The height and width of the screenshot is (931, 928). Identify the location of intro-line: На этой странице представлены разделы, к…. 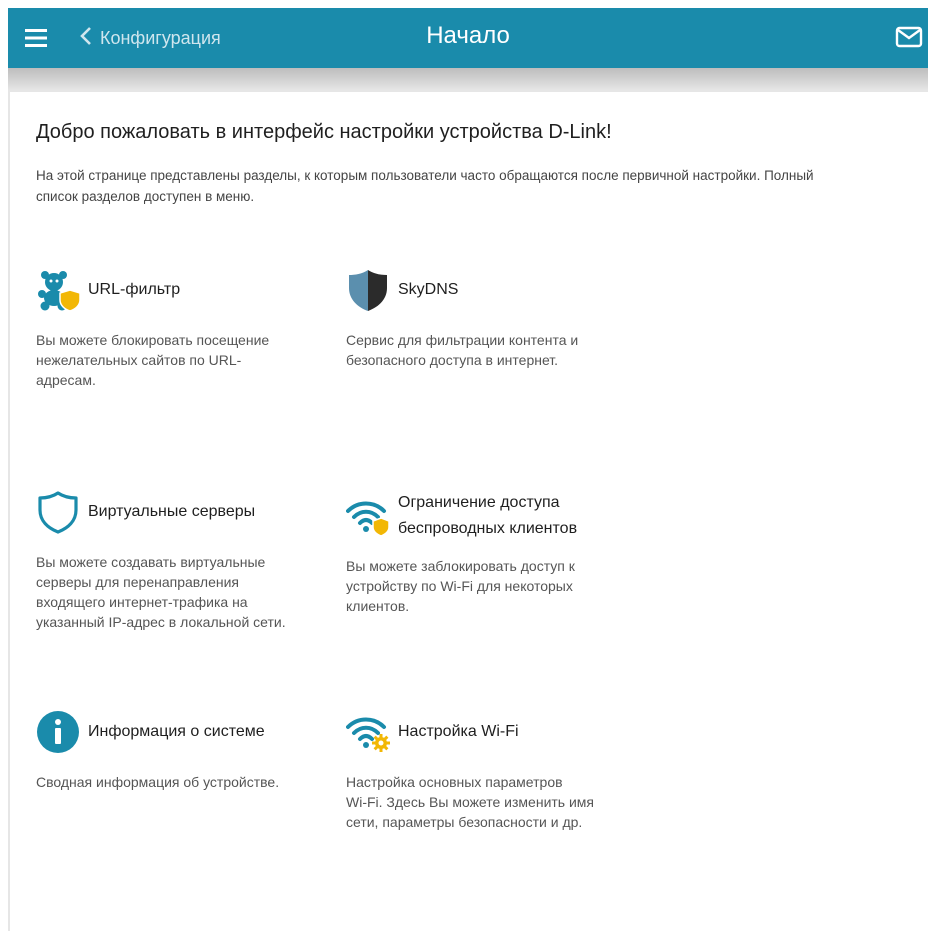
(425, 175).